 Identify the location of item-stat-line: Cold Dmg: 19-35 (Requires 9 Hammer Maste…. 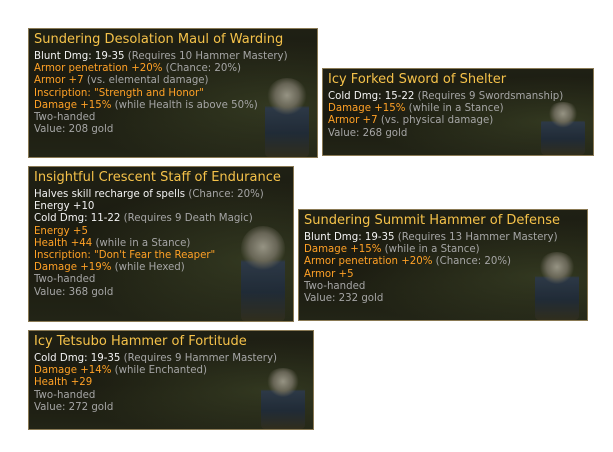
(171, 359).